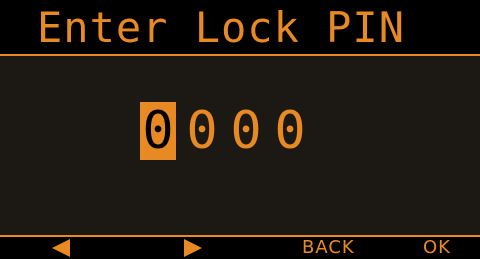  What do you see at coordinates (240, 246) in the screenshot?
I see `soft-key-bar: BACK OK` at bounding box center [240, 246].